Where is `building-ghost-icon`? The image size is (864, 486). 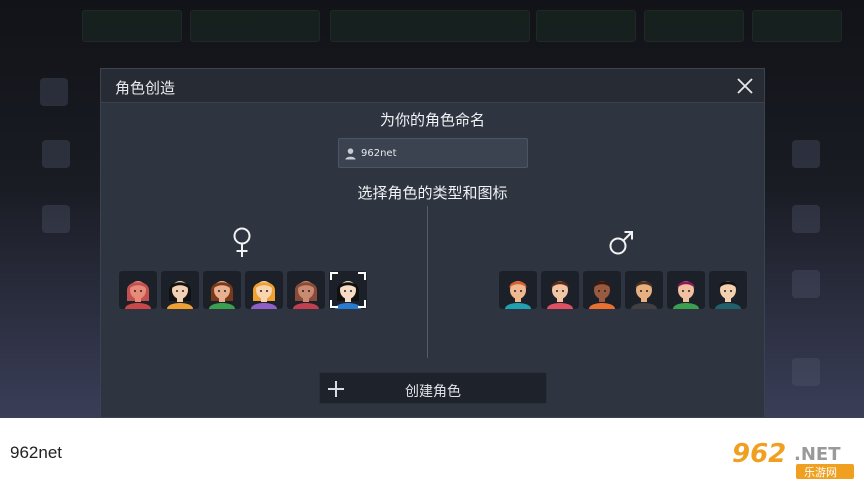 building-ghost-icon is located at coordinates (56, 219).